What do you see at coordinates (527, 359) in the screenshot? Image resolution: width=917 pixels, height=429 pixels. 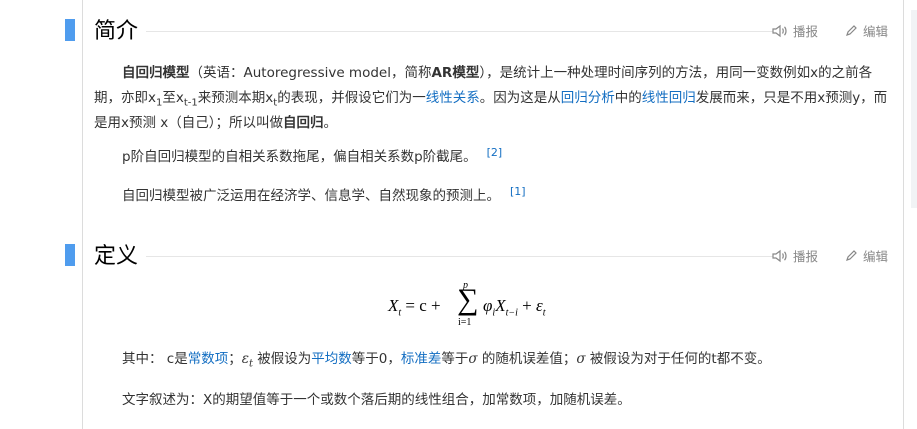 I see `text: 的随机误差值；` at bounding box center [527, 359].